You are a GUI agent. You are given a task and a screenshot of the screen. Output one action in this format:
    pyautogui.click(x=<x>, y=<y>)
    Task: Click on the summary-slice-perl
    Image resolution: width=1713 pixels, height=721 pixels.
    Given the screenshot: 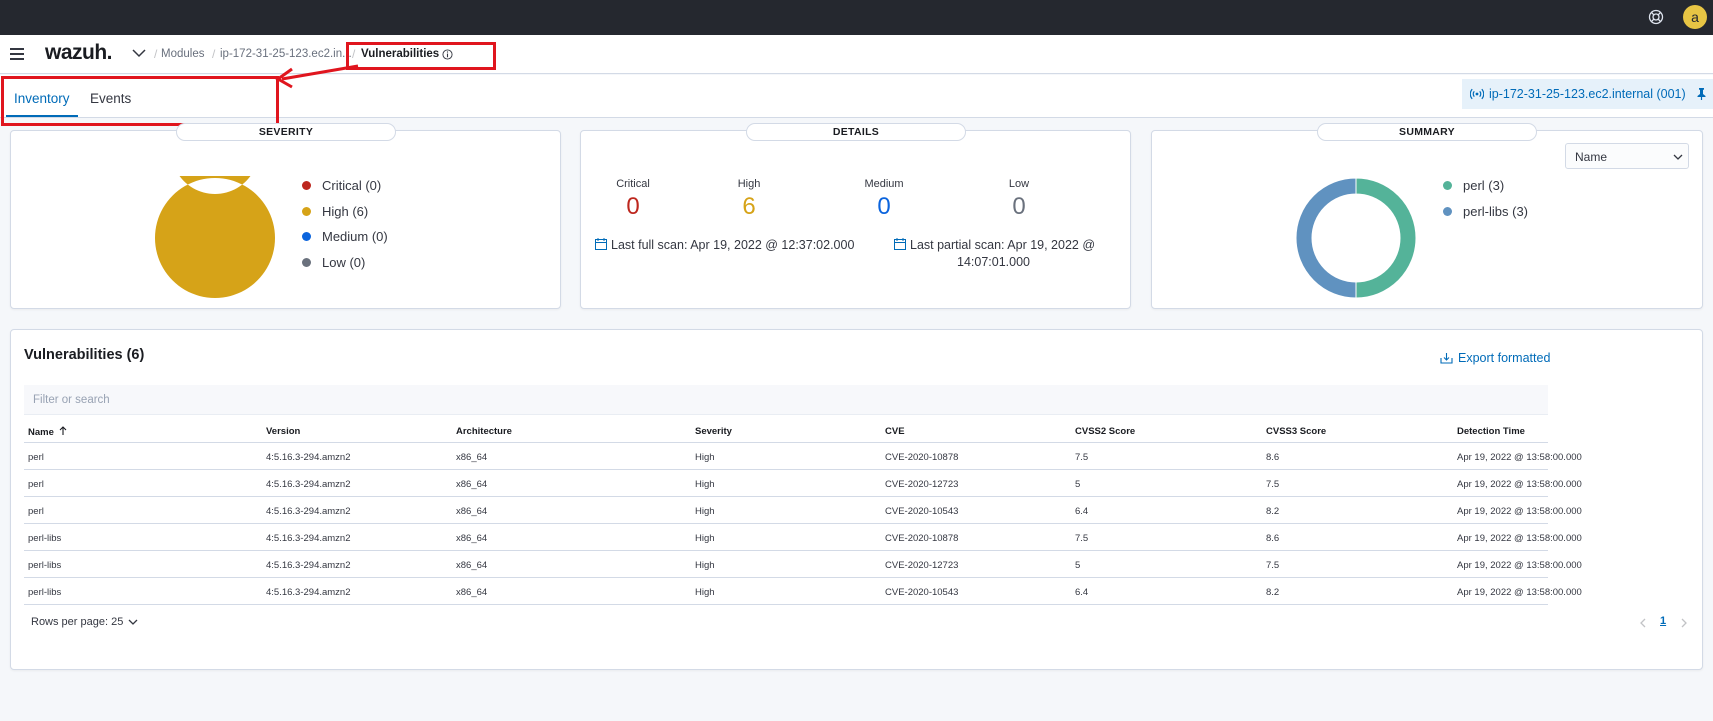 What is the action you would take?
    pyautogui.click(x=1386, y=238)
    